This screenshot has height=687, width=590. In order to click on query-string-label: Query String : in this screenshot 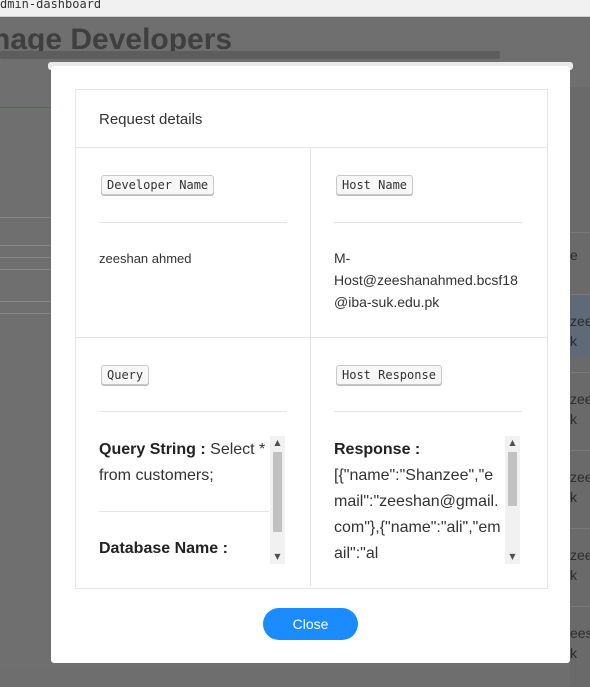, I will do `click(152, 449)`.